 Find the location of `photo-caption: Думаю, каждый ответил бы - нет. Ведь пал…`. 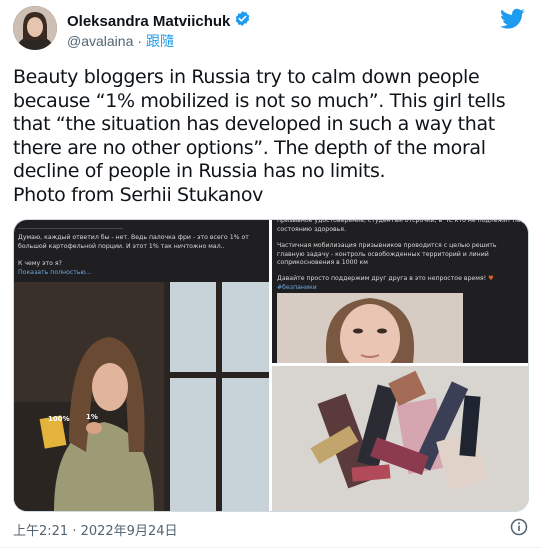

photo-caption: Думаю, каждый ответил бы - нет. Ведь пал… is located at coordinates (133, 242).